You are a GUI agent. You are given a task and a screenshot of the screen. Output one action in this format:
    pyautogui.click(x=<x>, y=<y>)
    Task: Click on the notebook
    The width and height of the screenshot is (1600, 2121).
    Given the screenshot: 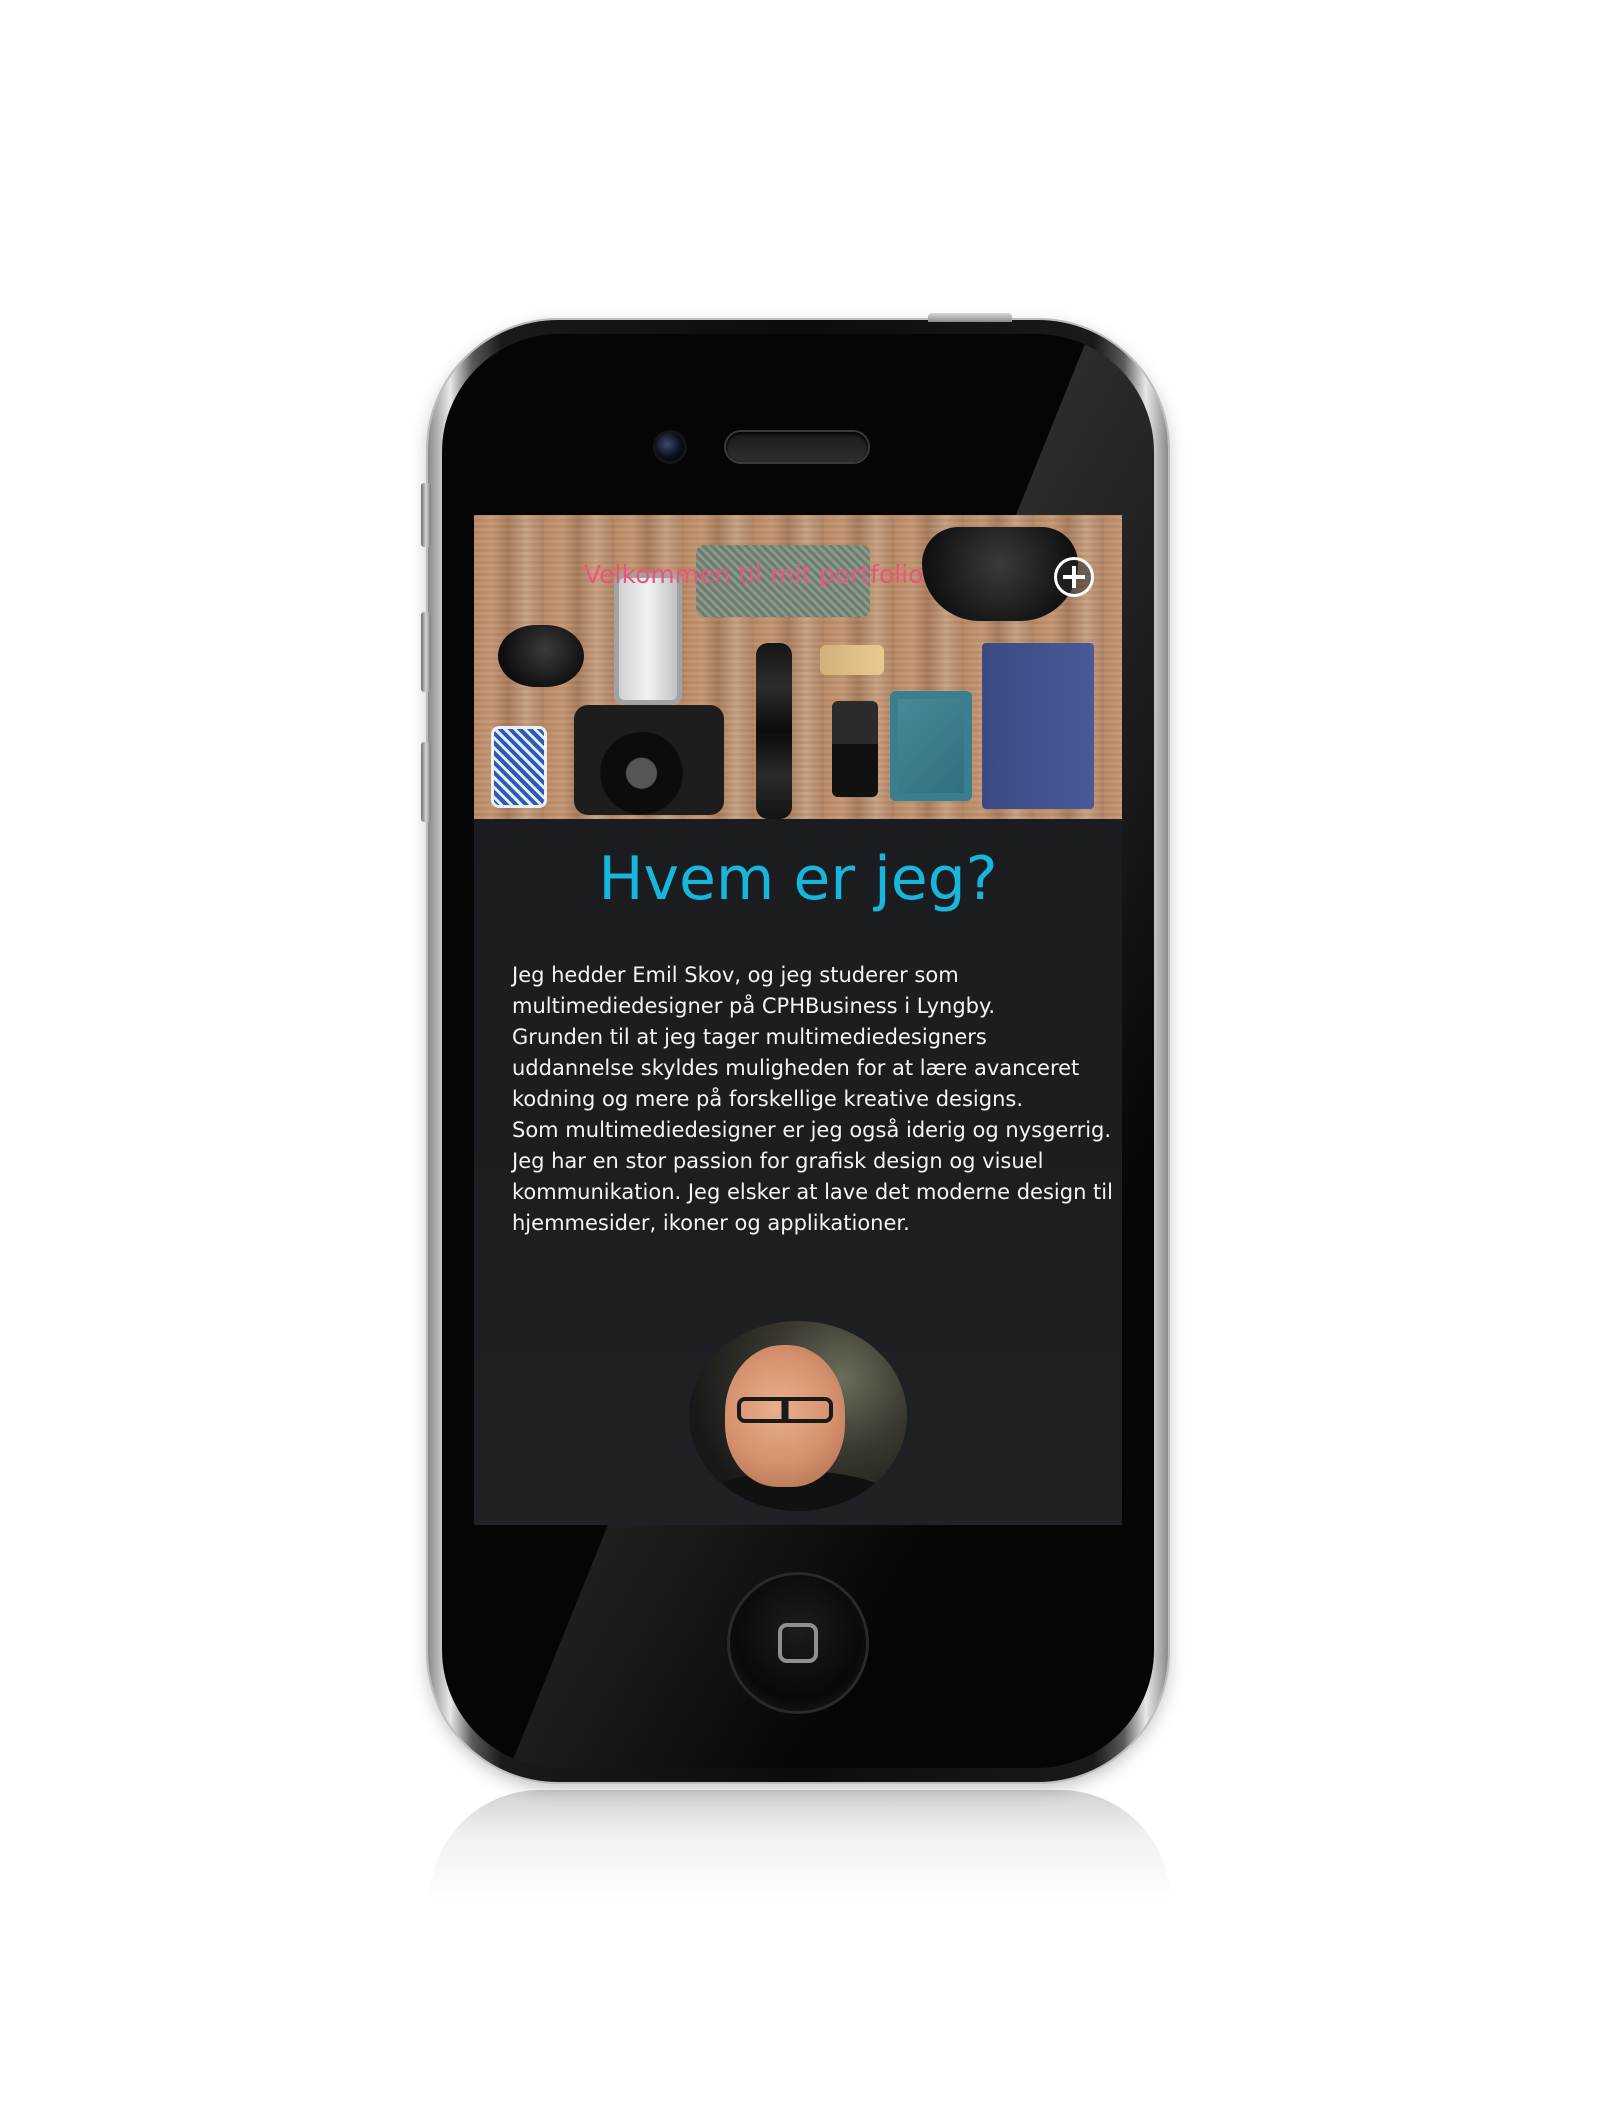 What is the action you would take?
    pyautogui.click(x=1038, y=726)
    